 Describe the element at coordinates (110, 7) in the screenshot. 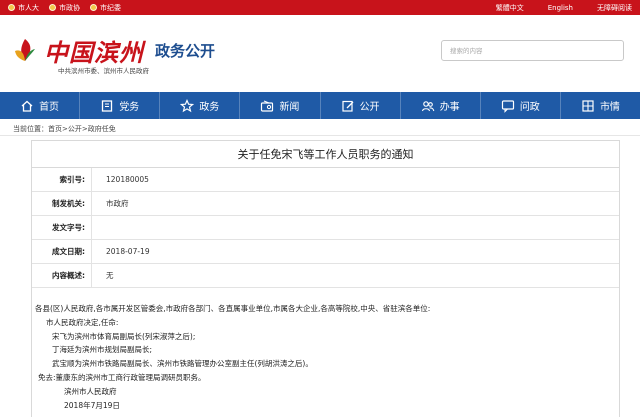

I see `link-jiwei-label: 市纪委` at that location.